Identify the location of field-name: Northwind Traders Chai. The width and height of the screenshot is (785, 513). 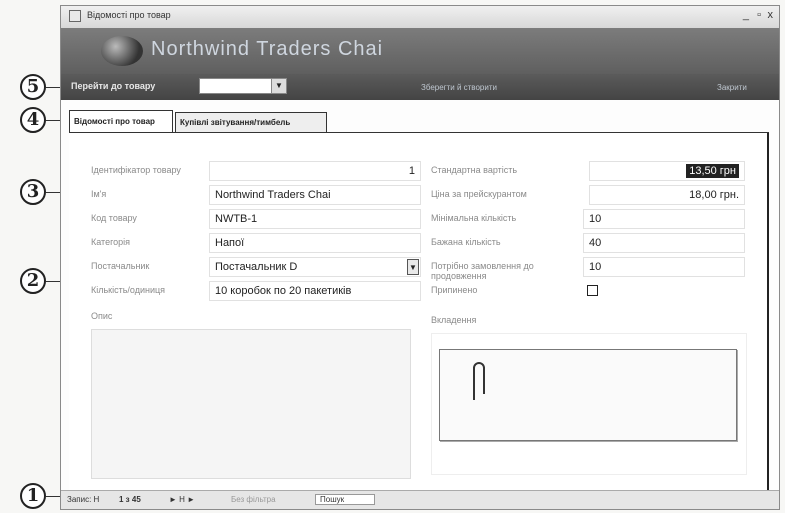
(315, 195).